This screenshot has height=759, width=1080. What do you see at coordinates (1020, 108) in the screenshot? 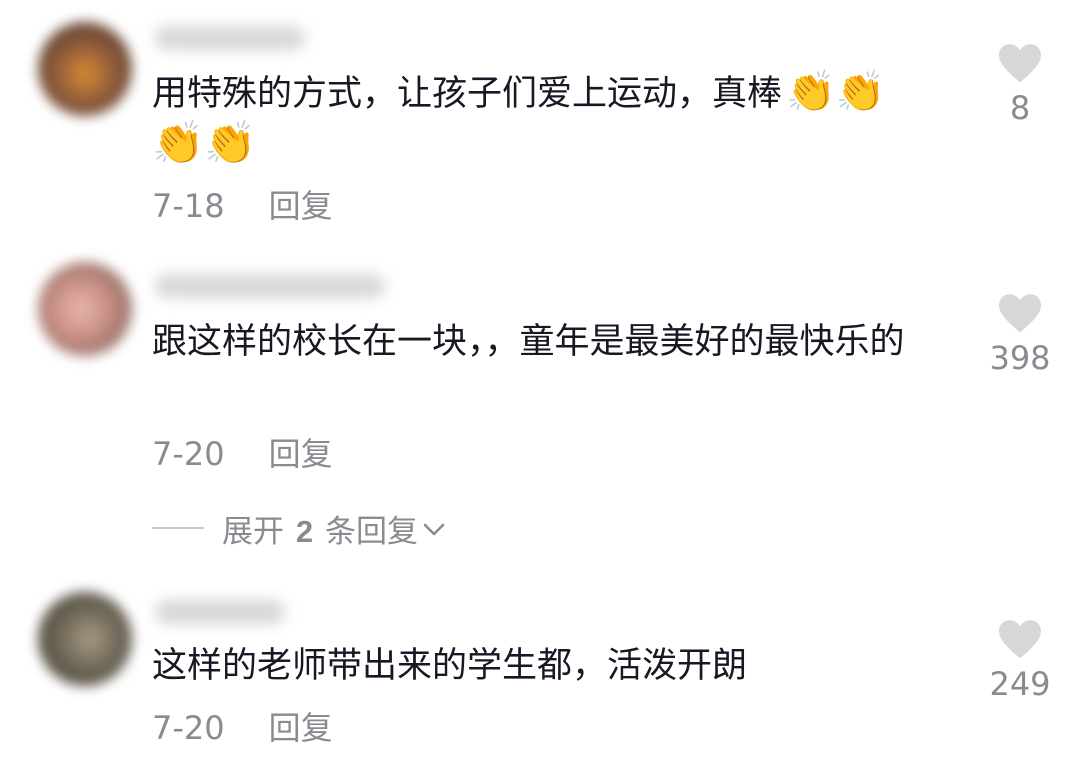
I see `like-count: 8` at bounding box center [1020, 108].